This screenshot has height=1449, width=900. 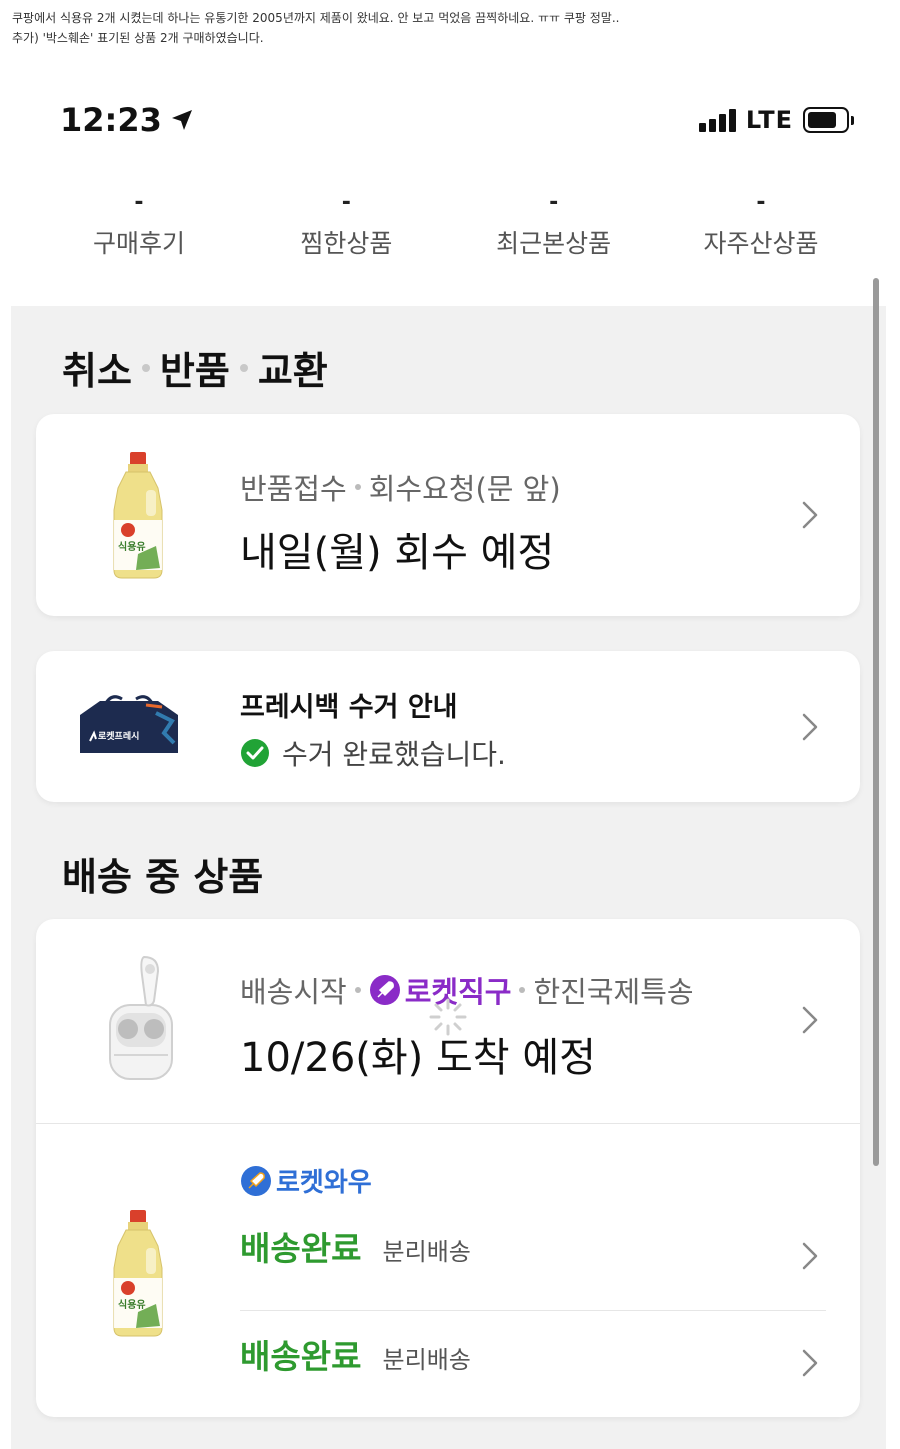 I want to click on jikgu-shipment-row: 배송시작 로켓직구 한진국제특송 10/26(화) 도착 예정, so click(x=448, y=1021).